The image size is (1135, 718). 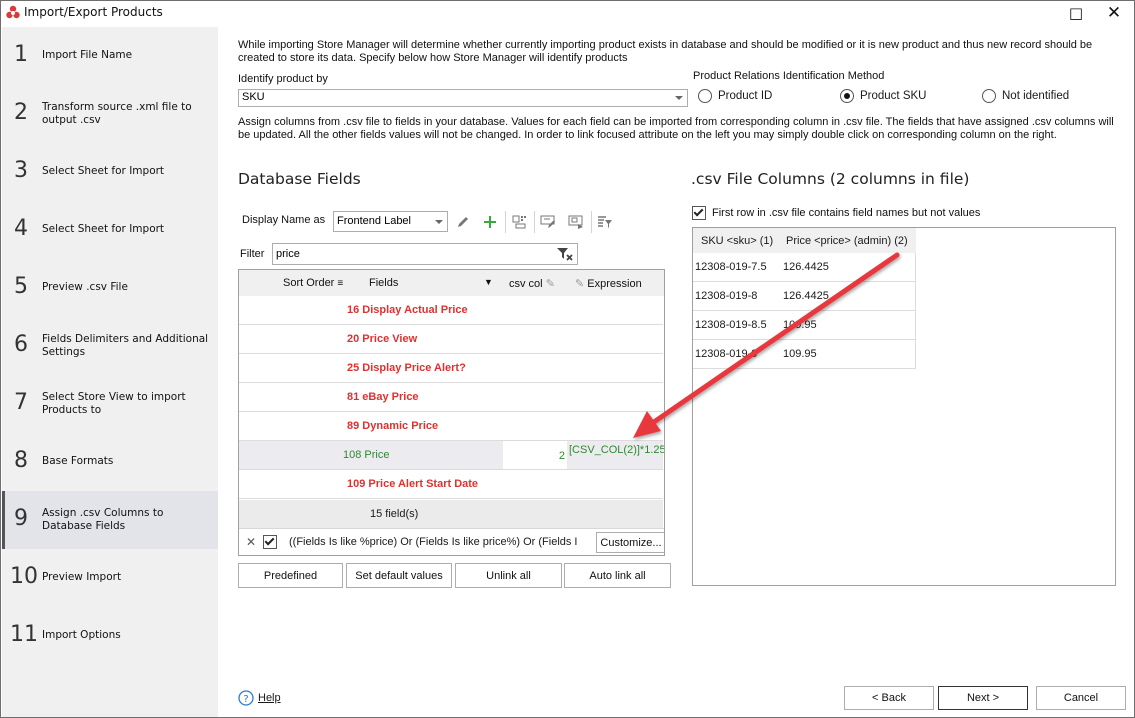 I want to click on step-number: 7, so click(x=21, y=402).